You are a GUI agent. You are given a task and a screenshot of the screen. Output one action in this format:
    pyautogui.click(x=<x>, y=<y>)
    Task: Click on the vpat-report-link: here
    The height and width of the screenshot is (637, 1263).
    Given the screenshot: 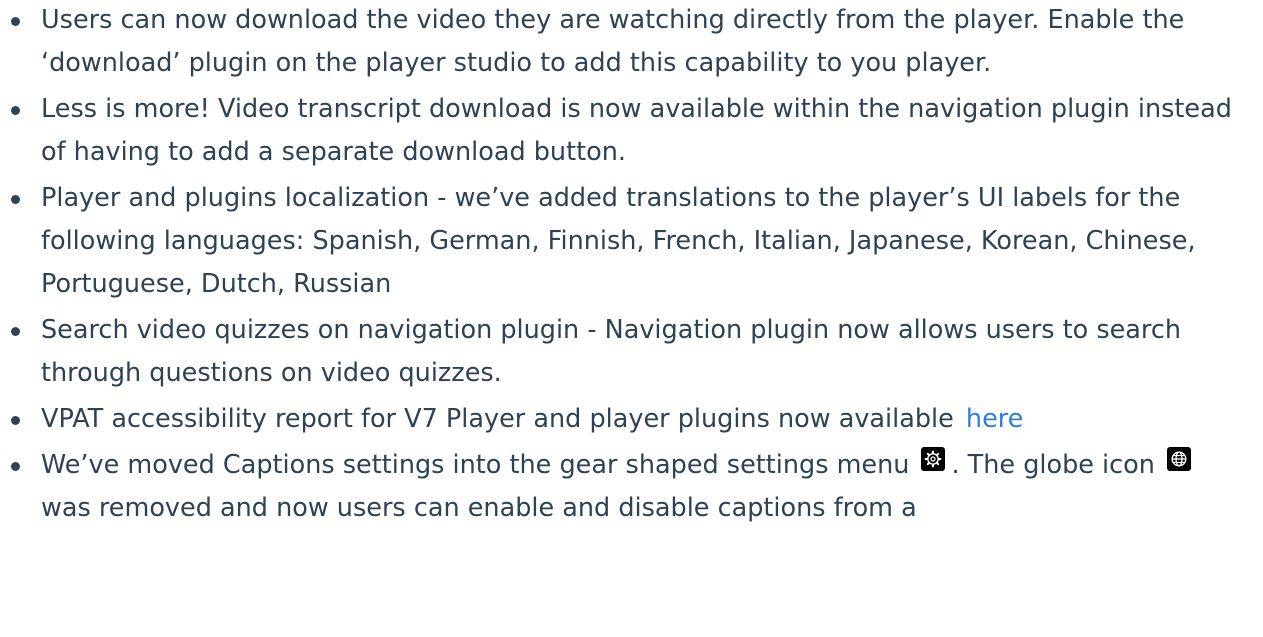 What is the action you would take?
    pyautogui.click(x=994, y=419)
    